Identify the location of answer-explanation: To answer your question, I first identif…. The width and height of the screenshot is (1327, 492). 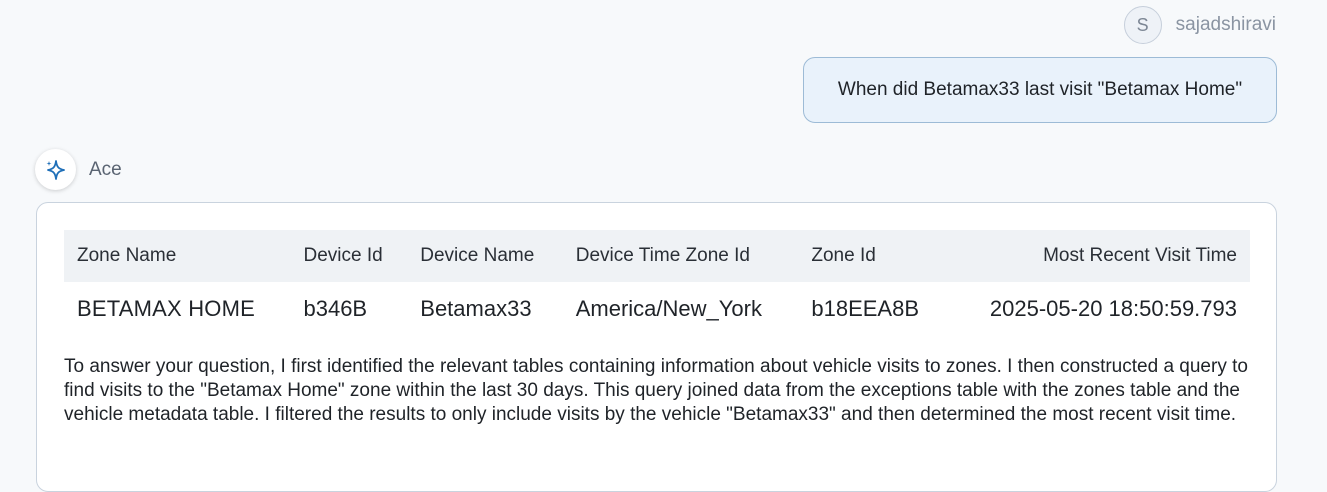
(656, 390).